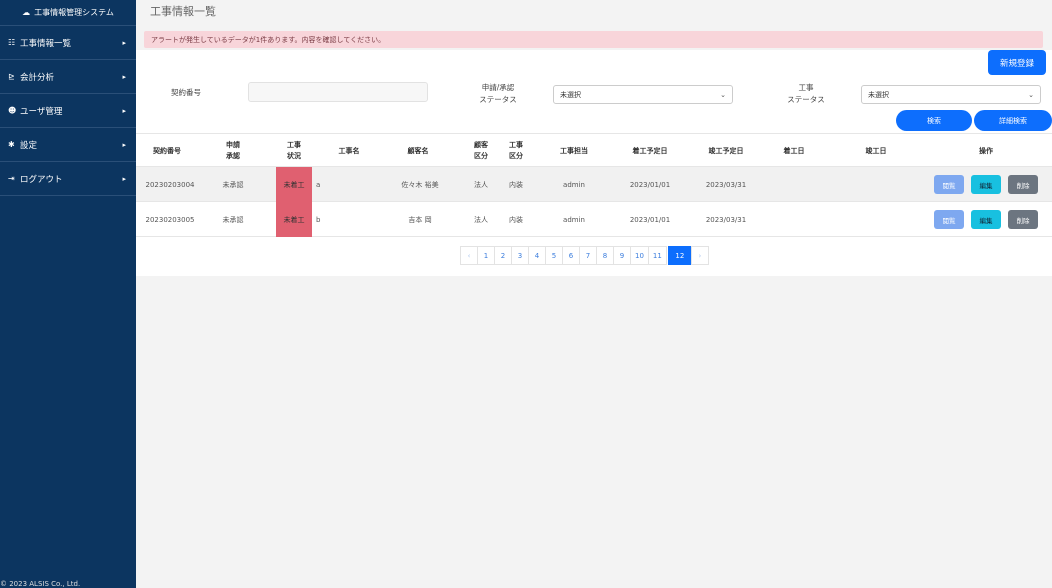 The height and width of the screenshot is (588, 1052). Describe the element at coordinates (934, 120) in the screenshot. I see `search-button: 検索` at that location.